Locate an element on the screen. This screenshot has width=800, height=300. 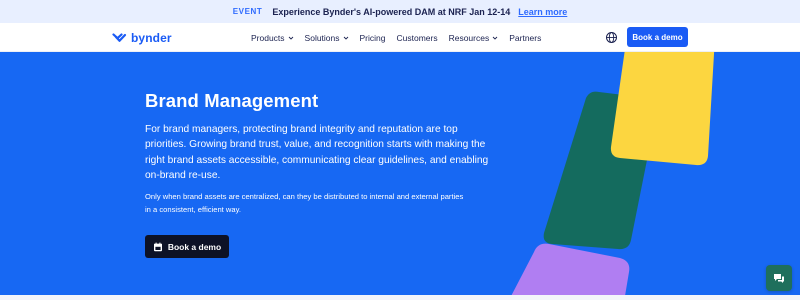
learn-more-link: Learn more is located at coordinates (542, 12).